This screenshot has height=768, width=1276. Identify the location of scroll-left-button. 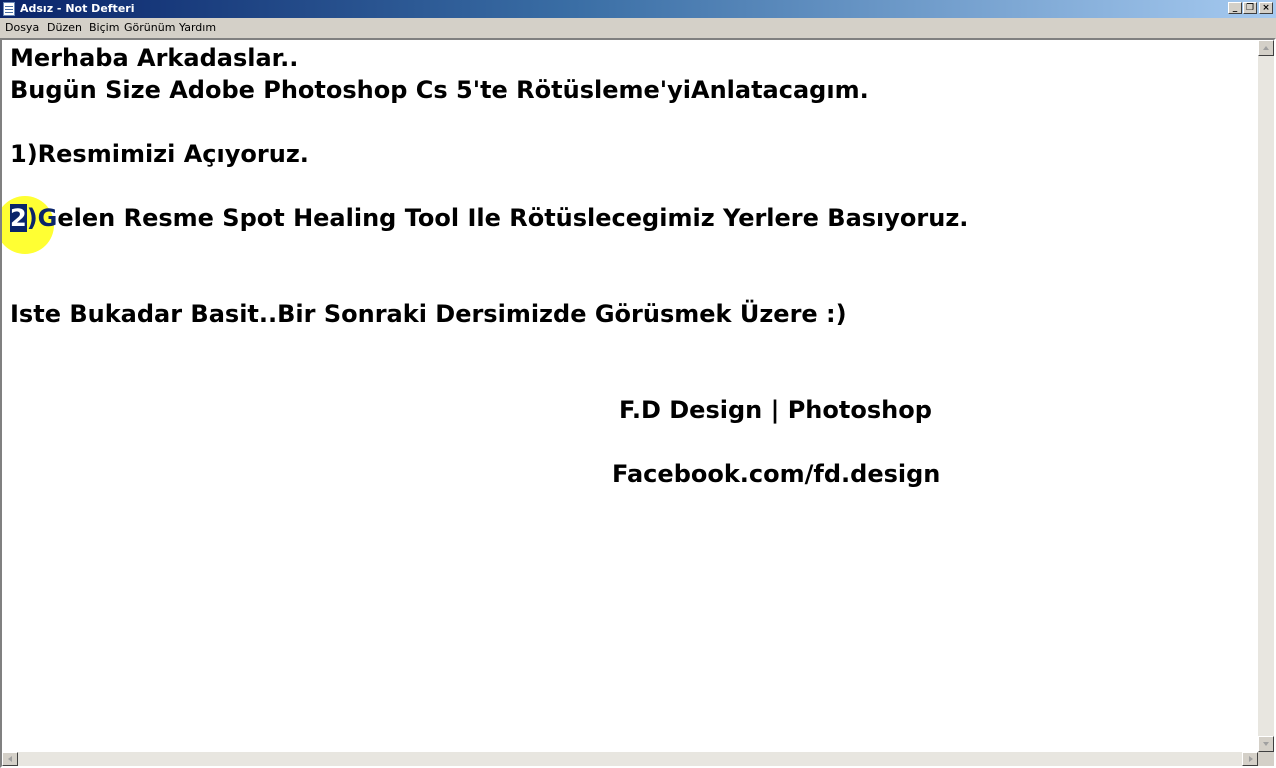
(10, 759).